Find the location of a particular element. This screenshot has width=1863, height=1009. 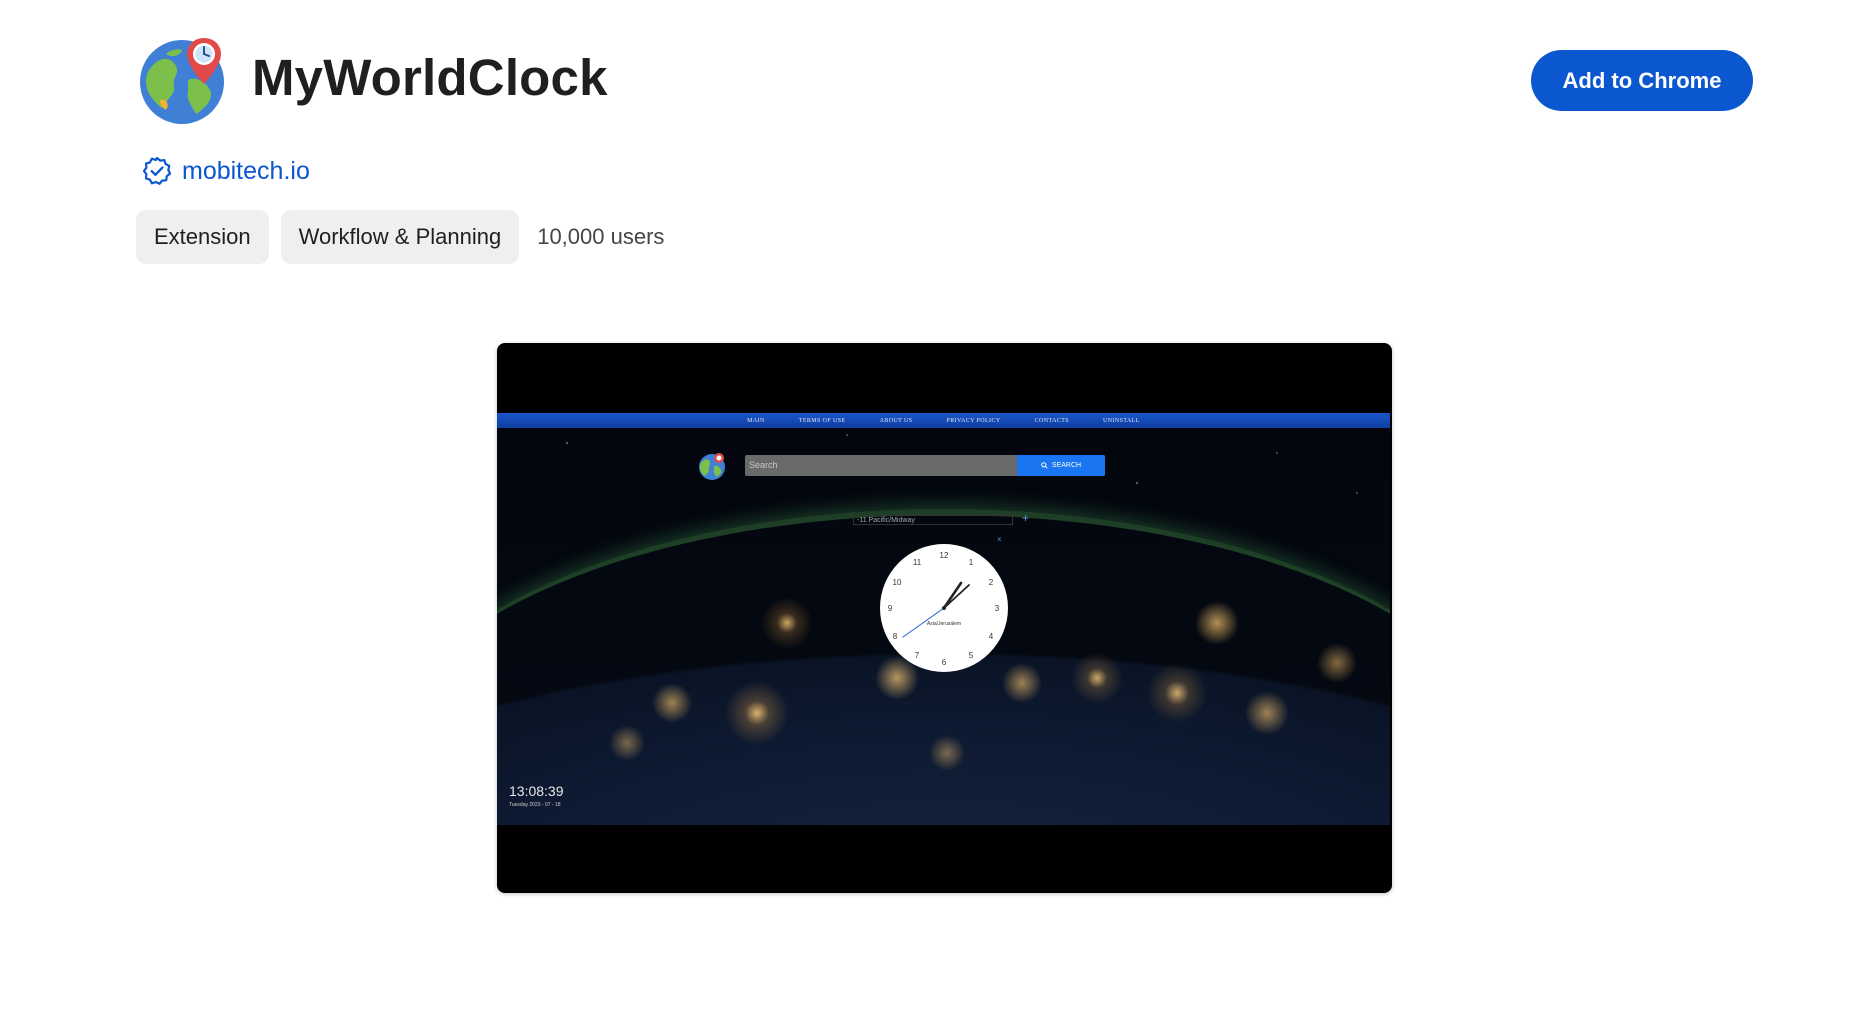

site-nav-privacy: PRIVACY POLICY is located at coordinates (973, 420).